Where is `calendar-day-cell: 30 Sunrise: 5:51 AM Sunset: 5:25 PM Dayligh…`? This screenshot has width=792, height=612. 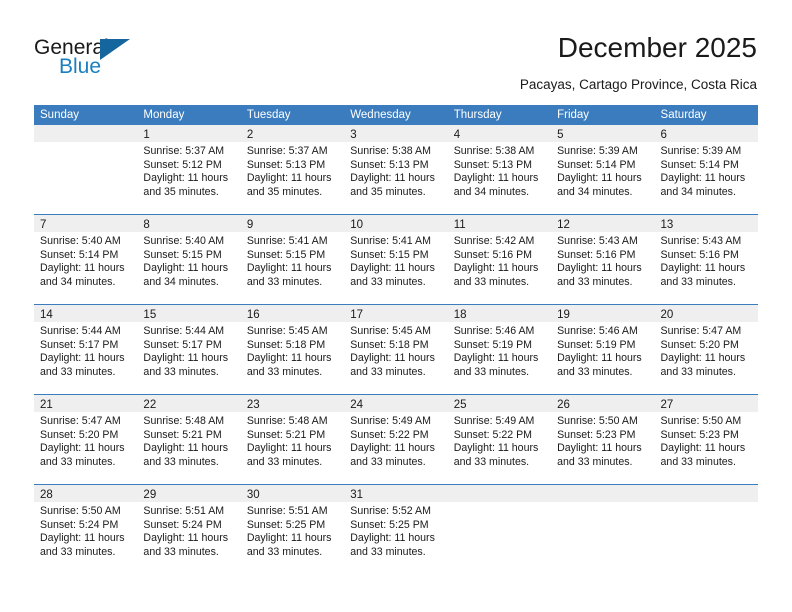 calendar-day-cell: 30 Sunrise: 5:51 AM Sunset: 5:25 PM Dayligh… is located at coordinates (292, 529).